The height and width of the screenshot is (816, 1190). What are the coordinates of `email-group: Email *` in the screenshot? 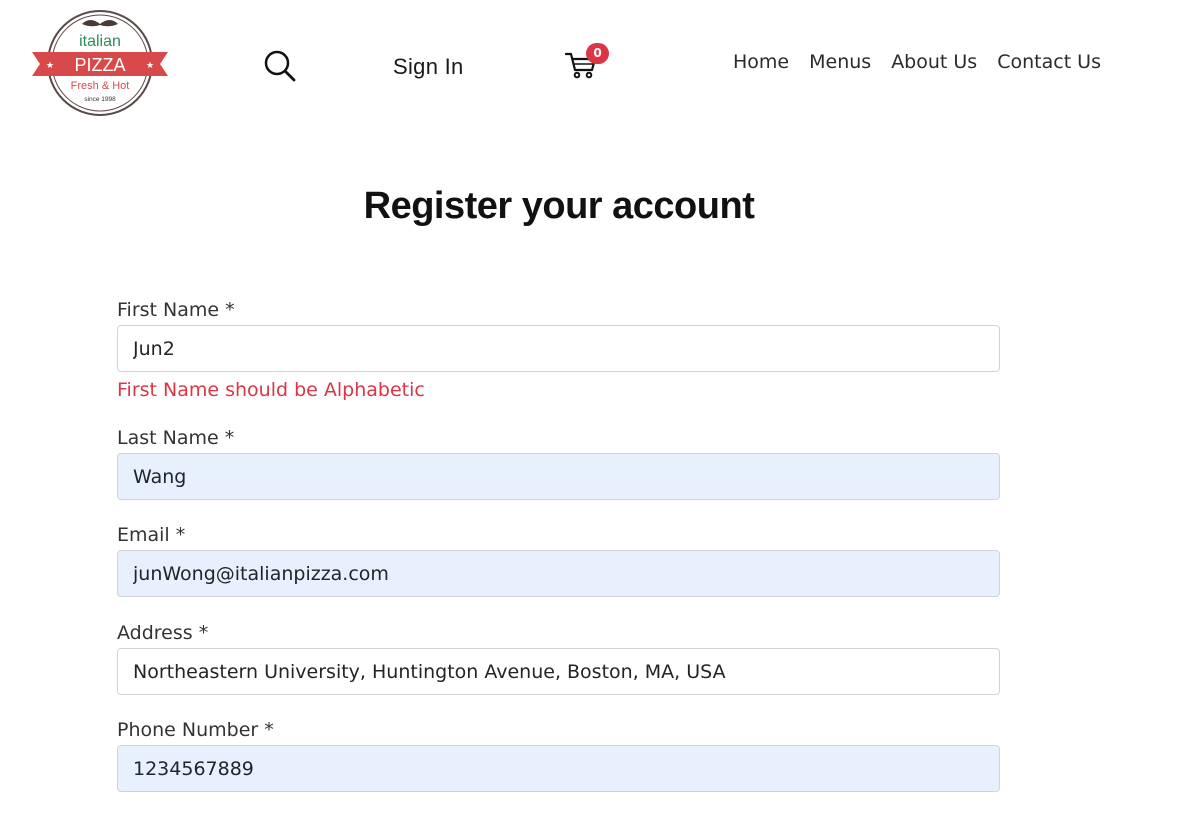 It's located at (558, 560).